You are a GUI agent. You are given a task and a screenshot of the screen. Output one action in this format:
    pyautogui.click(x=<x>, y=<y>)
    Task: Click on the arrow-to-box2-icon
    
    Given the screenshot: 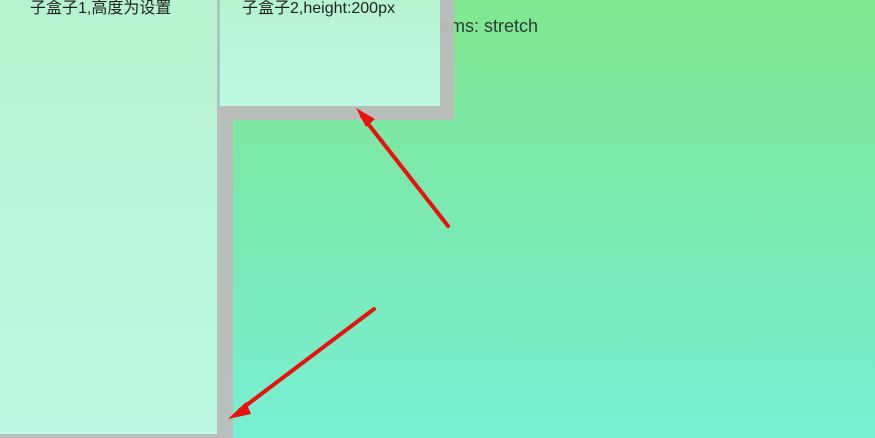 What is the action you would take?
    pyautogui.click(x=403, y=168)
    